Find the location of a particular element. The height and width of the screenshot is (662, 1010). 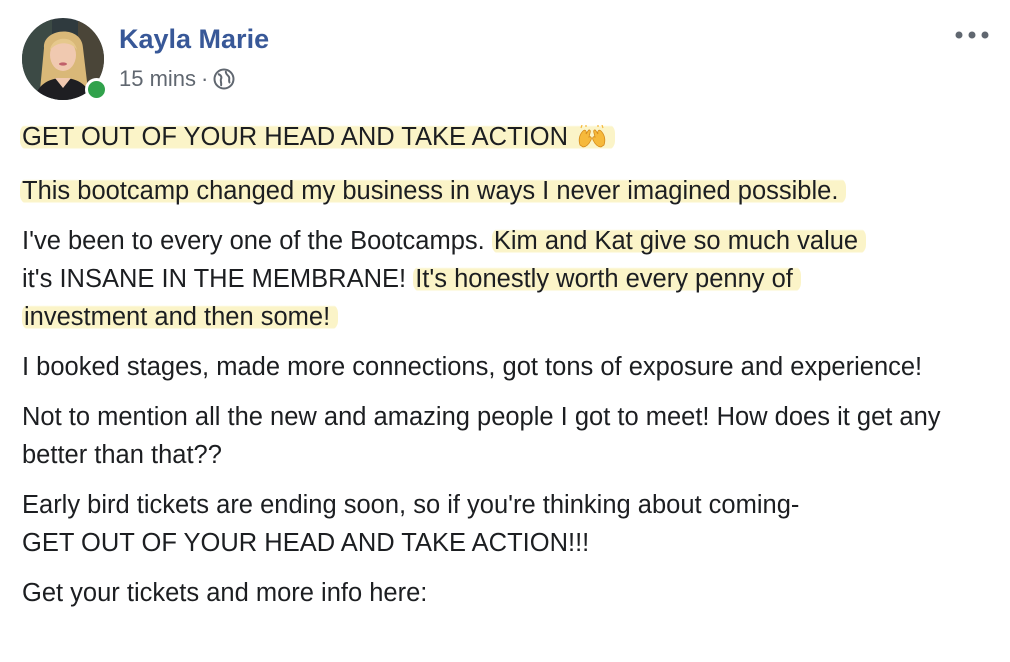

post-timestamp: 15 mins is located at coordinates (157, 79).